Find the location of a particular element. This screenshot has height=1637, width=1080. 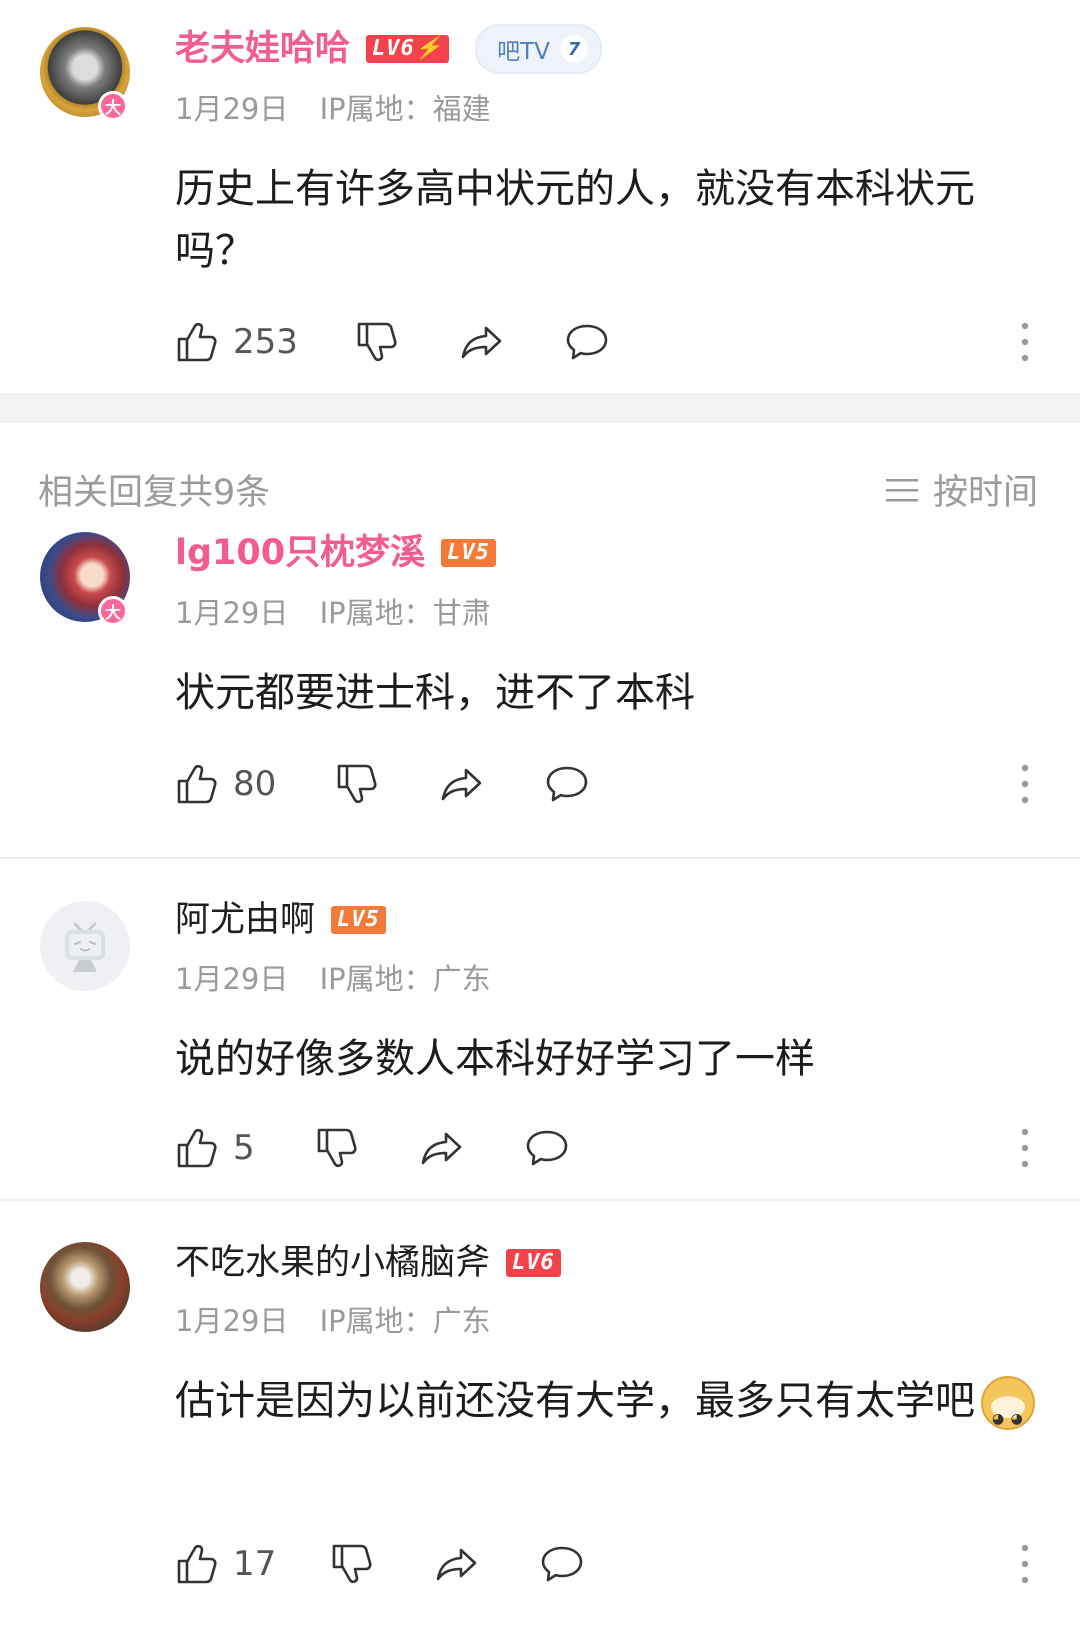

comment-text-content: 估计是因为以前还没有大学，最多只有太学吧 is located at coordinates (575, 1401).